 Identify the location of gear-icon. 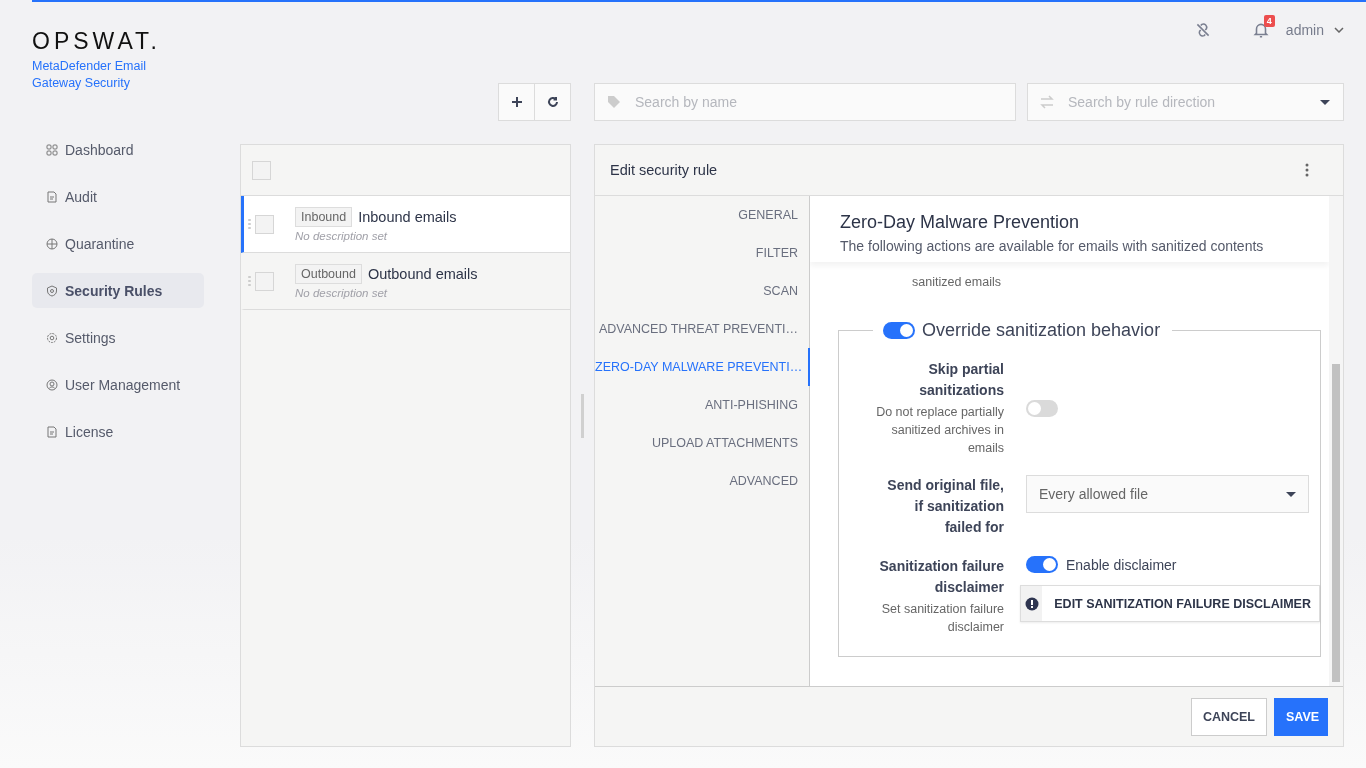
(52, 337).